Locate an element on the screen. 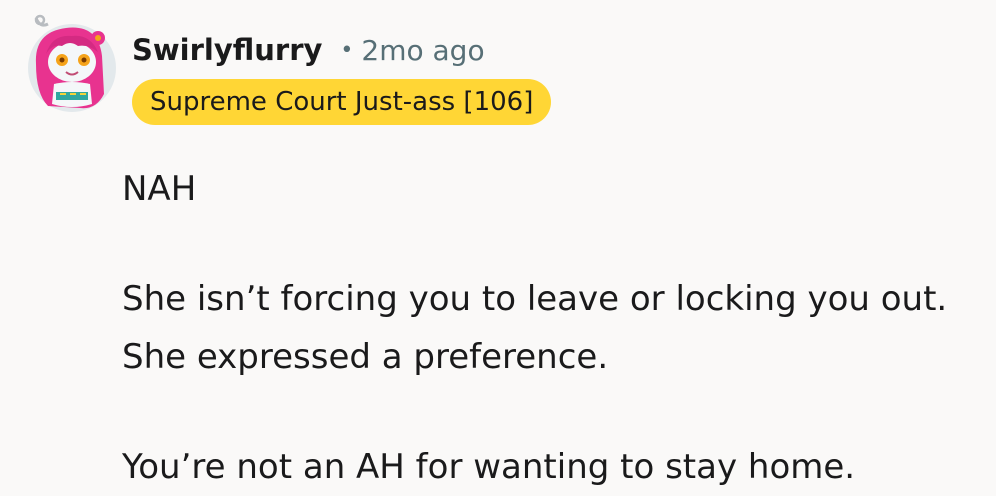 The image size is (996, 496). user-flair-badge: Supreme Court Just-ass [106] is located at coordinates (342, 102).